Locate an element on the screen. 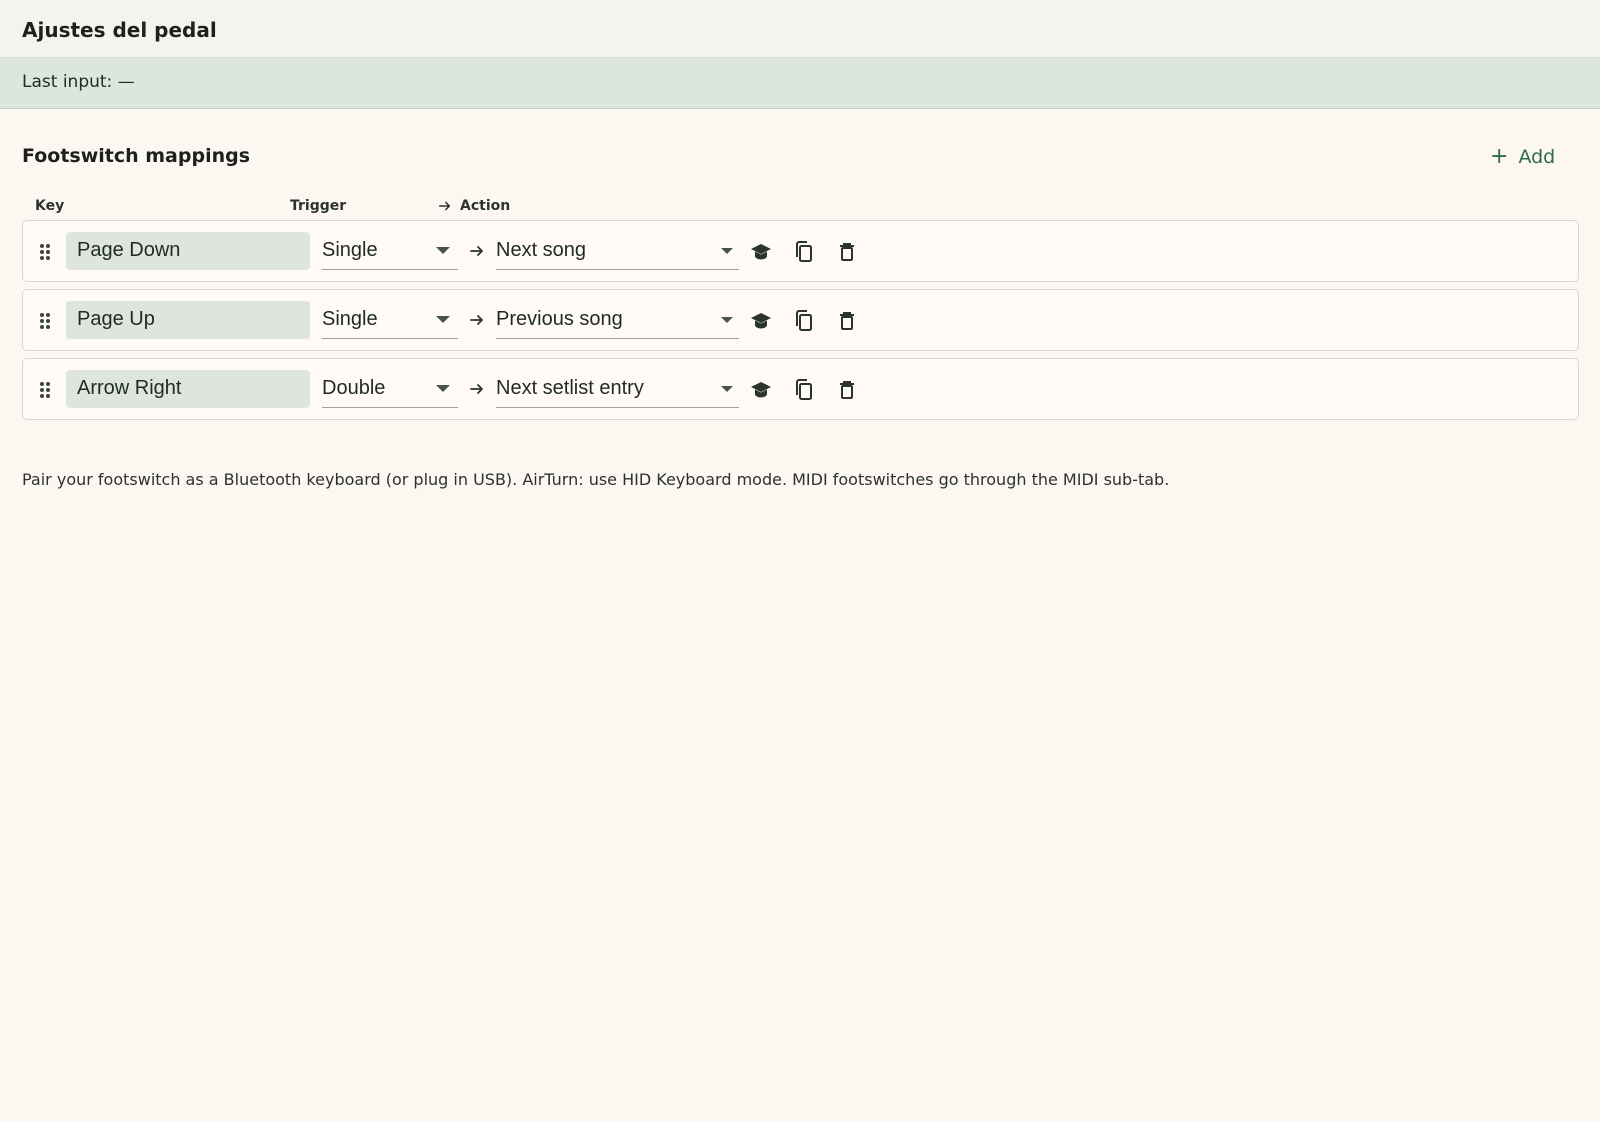 The image size is (1600, 1121). add-button-label: Add is located at coordinates (1537, 157).